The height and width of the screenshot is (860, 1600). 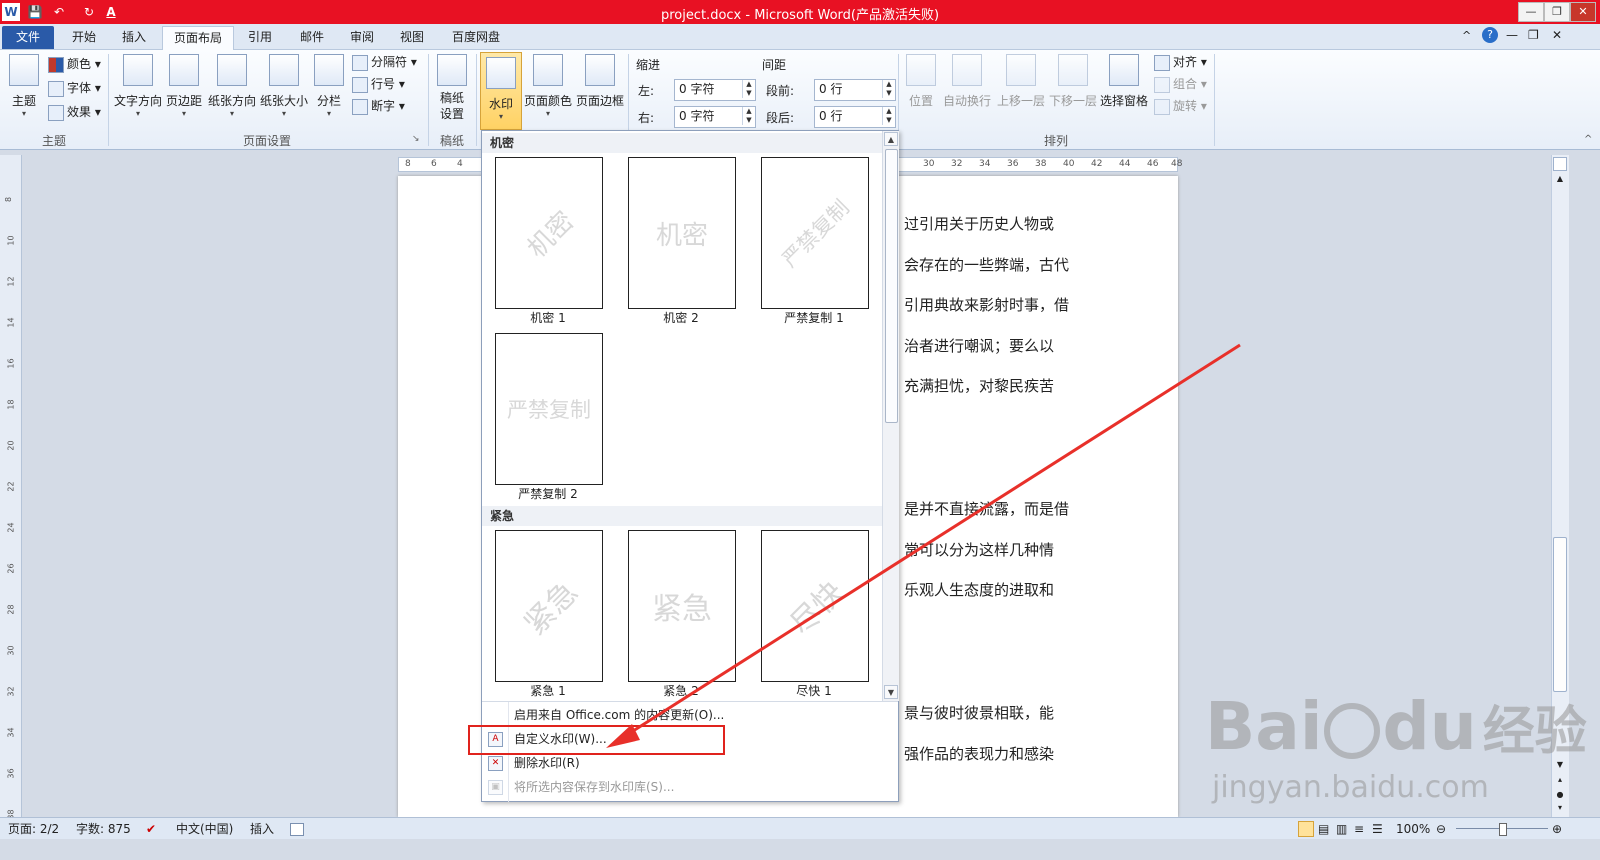 I want to click on baidu-watermark-url: jingyan.baidu.com, so click(x=1350, y=787).